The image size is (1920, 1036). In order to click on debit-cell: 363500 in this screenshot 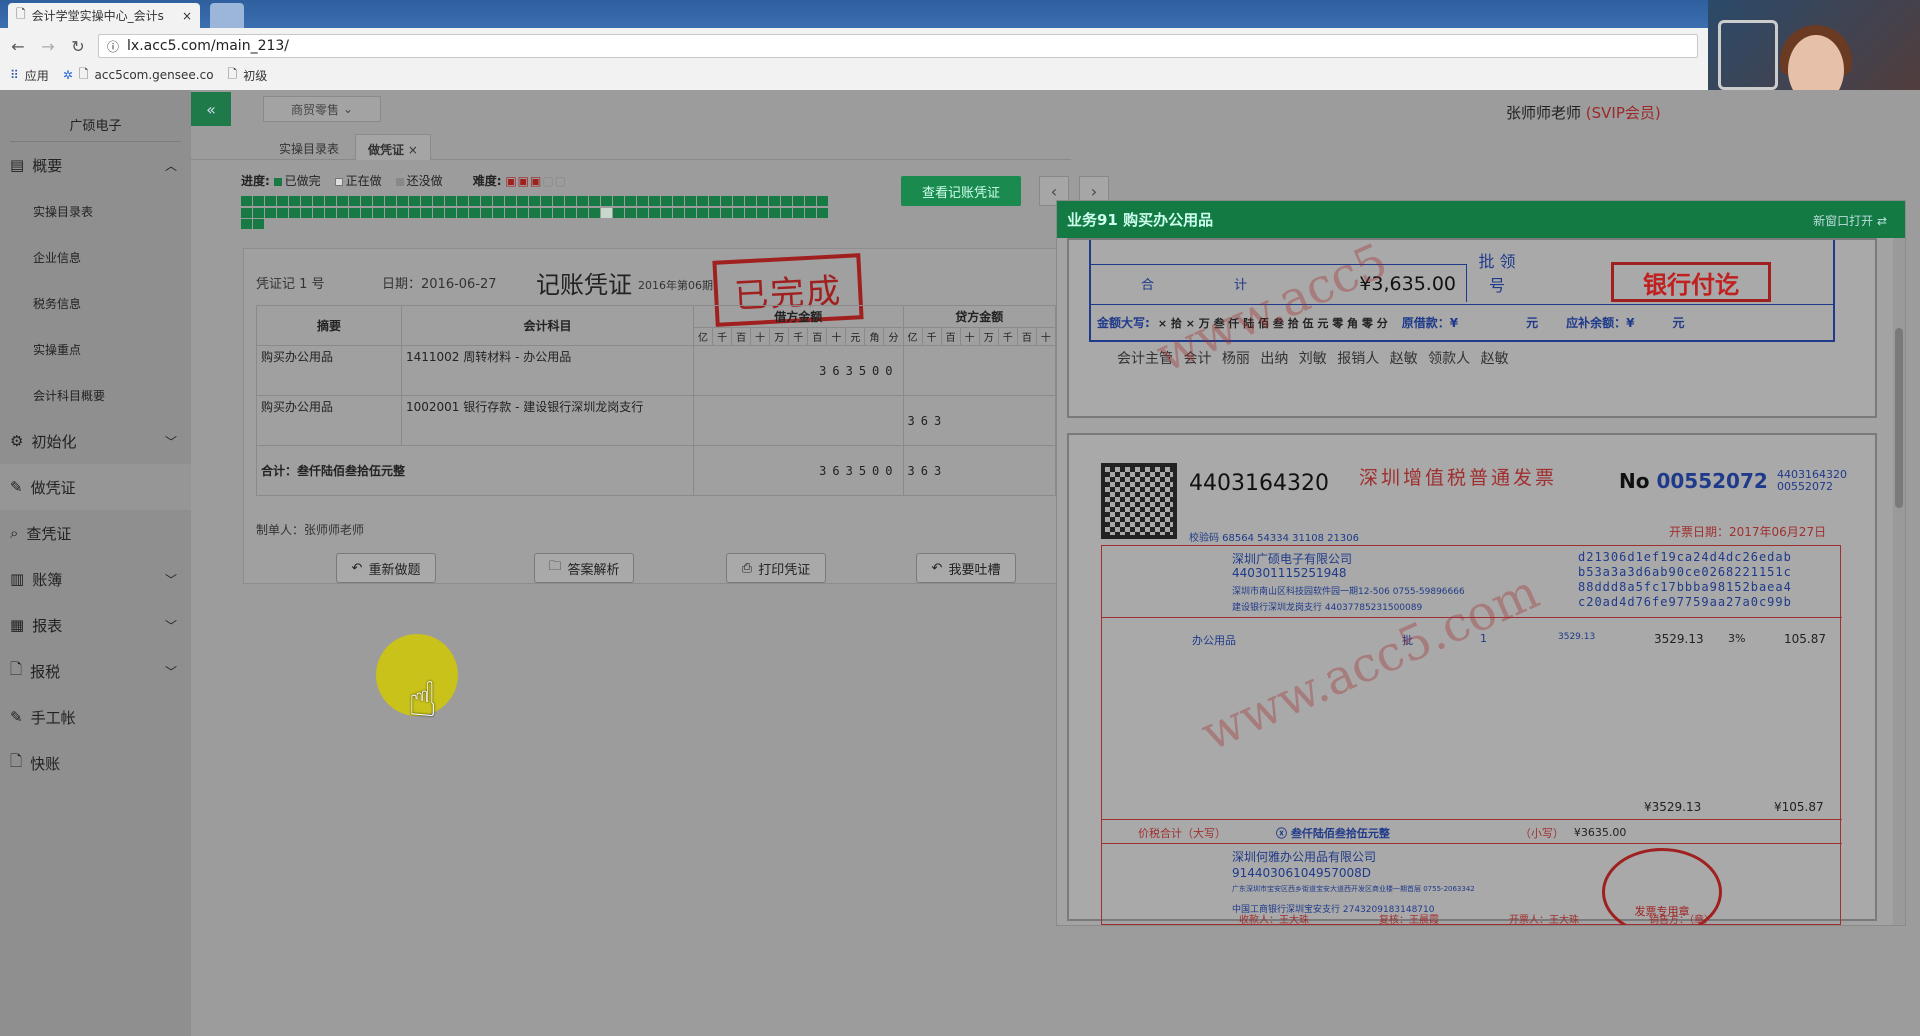, I will do `click(798, 370)`.